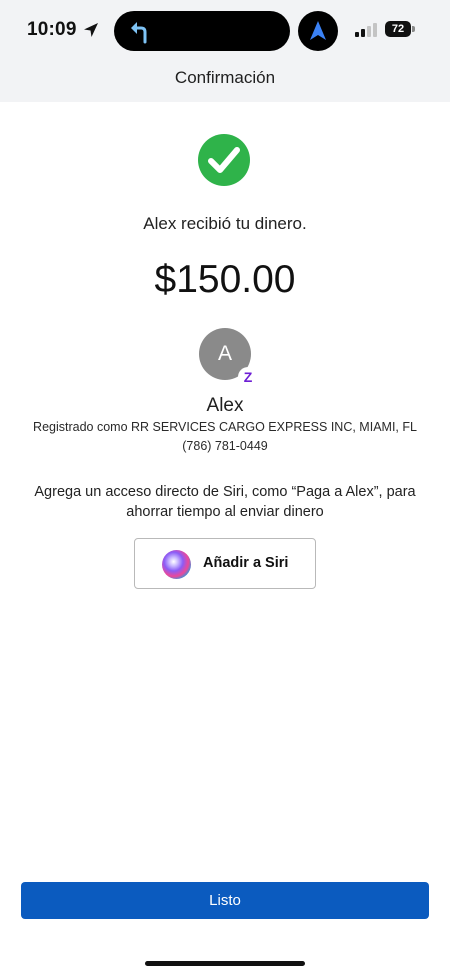  I want to click on dynamic-island, so click(202, 31).